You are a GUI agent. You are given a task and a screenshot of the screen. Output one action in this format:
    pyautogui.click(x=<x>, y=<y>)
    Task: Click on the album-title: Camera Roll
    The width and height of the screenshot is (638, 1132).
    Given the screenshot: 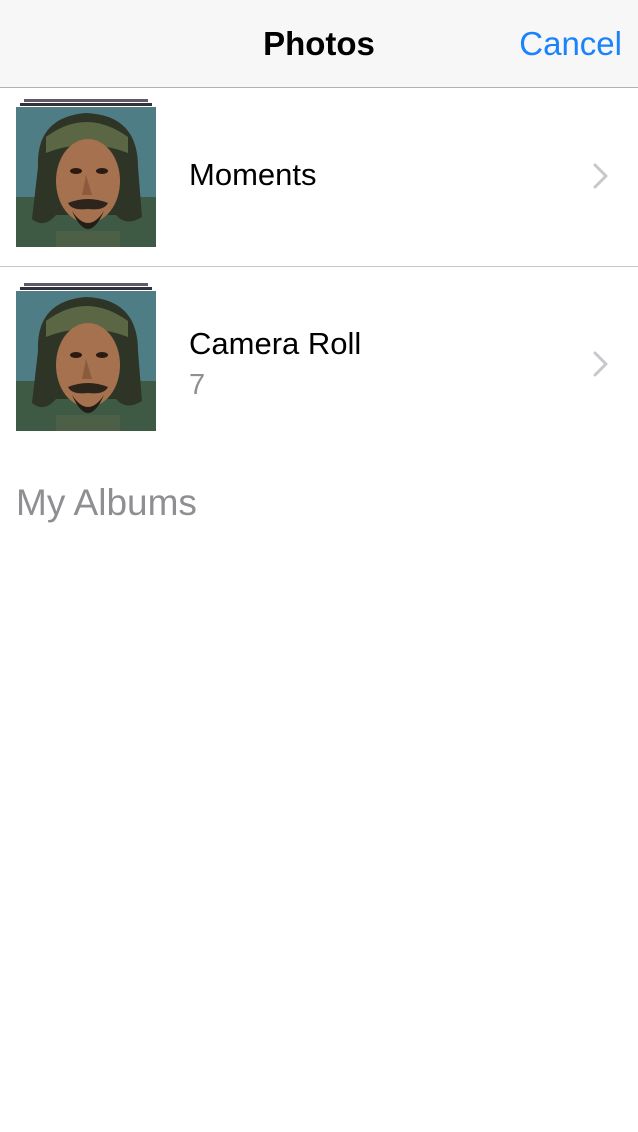 What is the action you would take?
    pyautogui.click(x=275, y=343)
    